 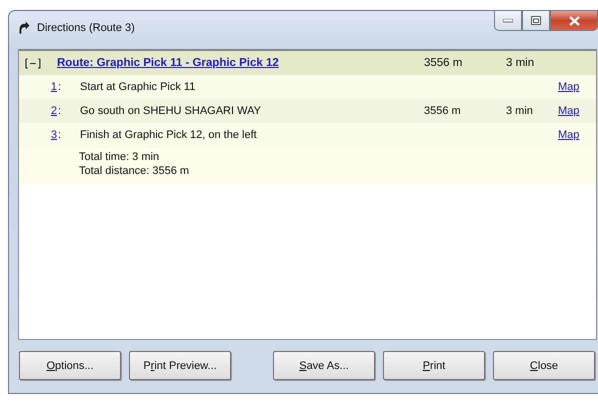 What do you see at coordinates (544, 365) in the screenshot?
I see `dialog-button: Close` at bounding box center [544, 365].